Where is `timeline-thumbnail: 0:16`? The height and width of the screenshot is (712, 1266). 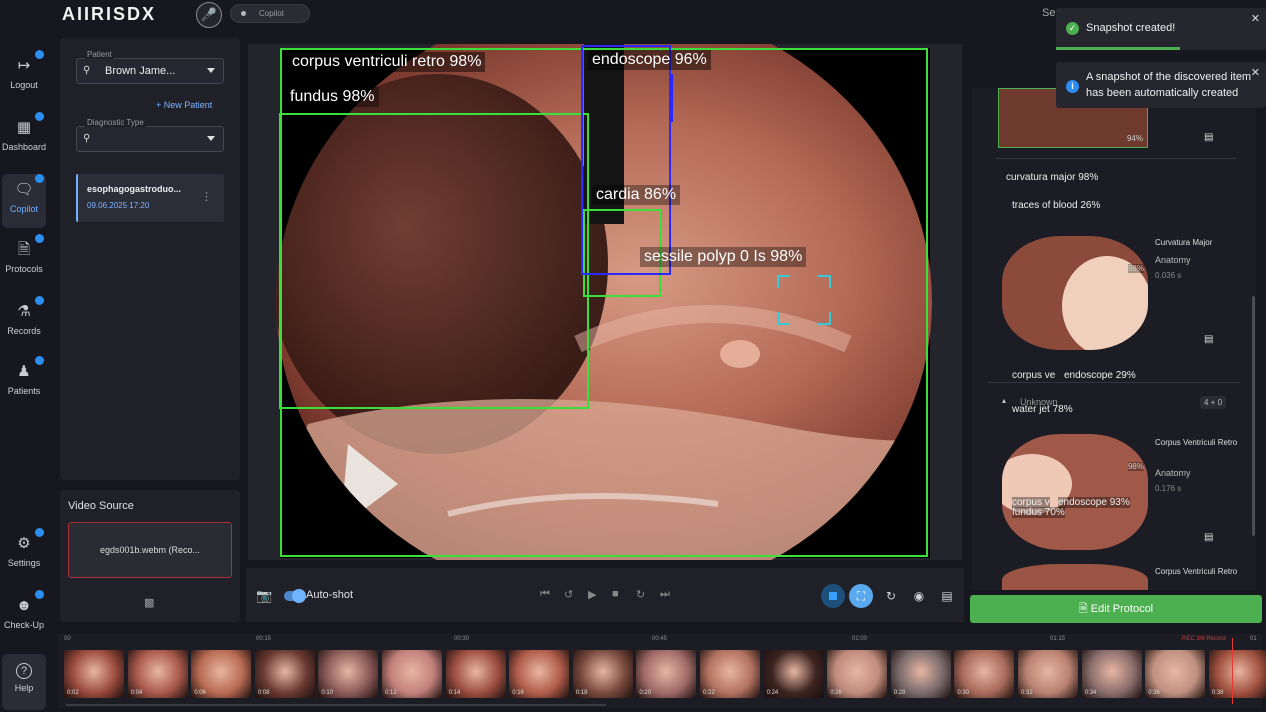
timeline-thumbnail: 0:16 is located at coordinates (539, 674).